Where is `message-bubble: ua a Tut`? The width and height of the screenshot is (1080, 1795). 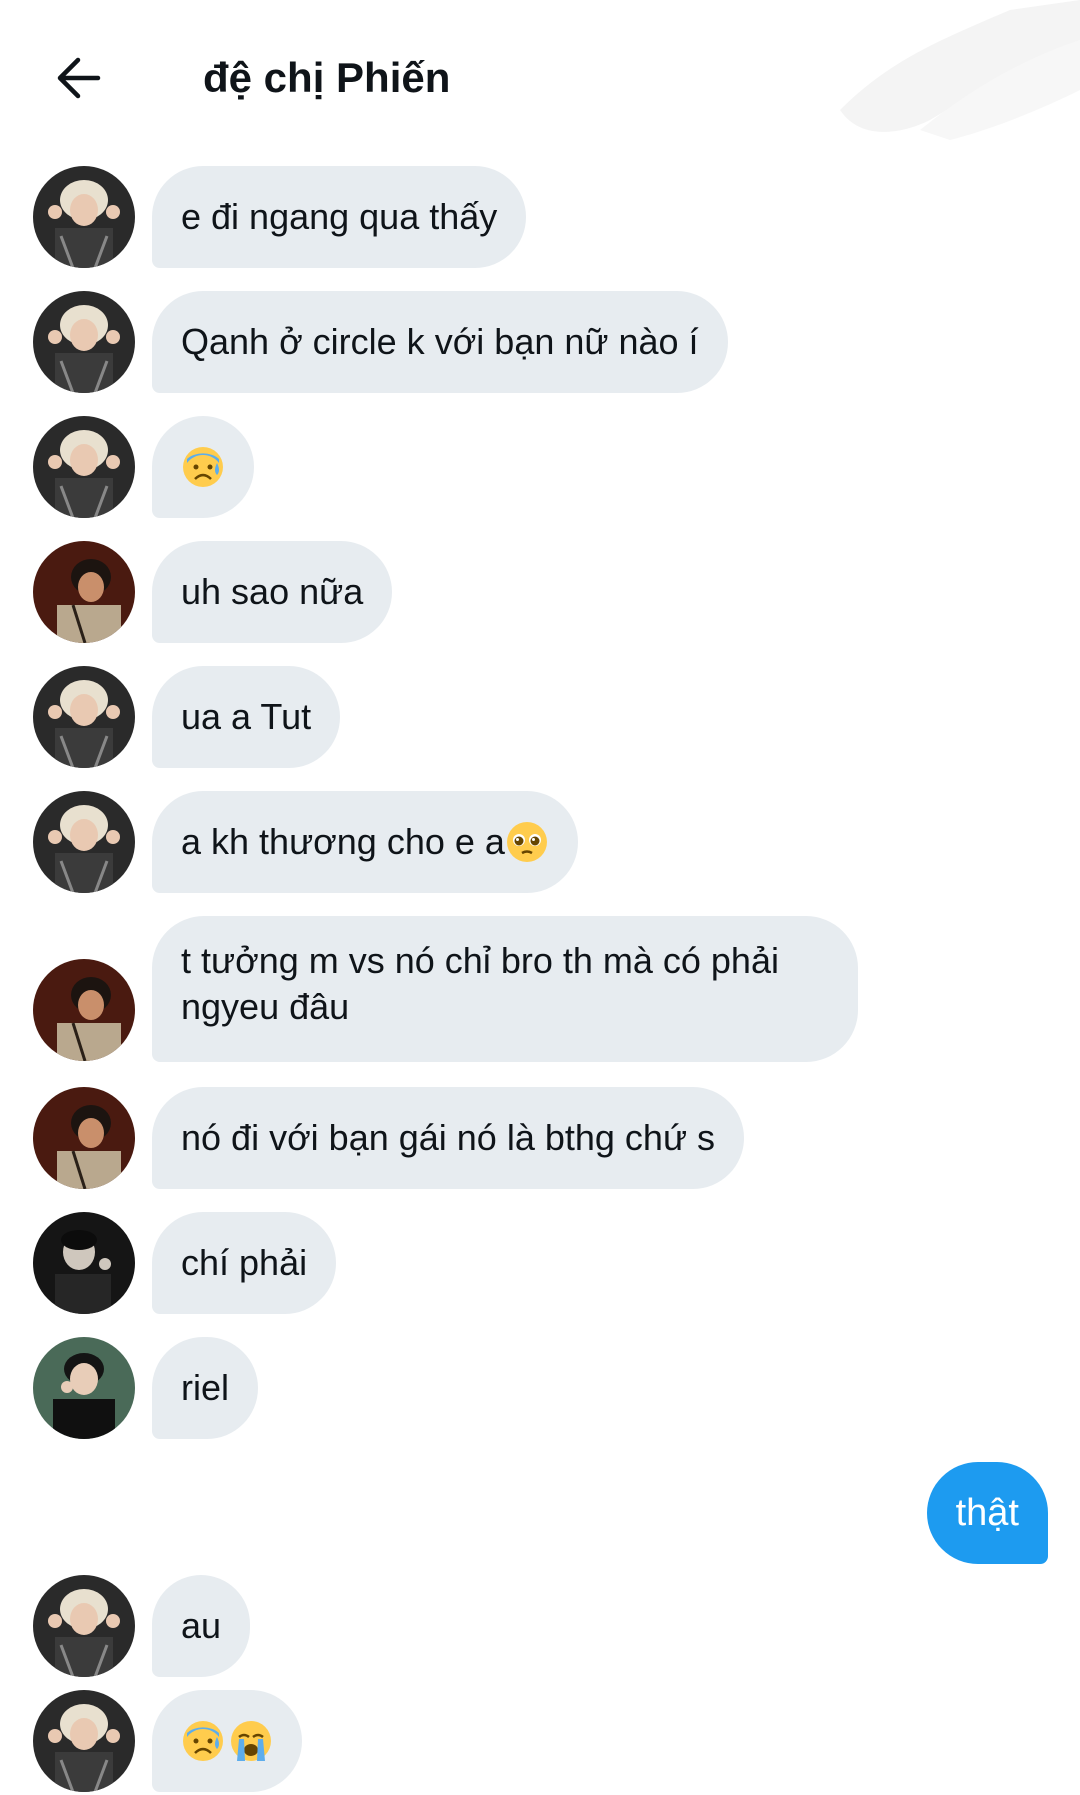 message-bubble: ua a Tut is located at coordinates (246, 717).